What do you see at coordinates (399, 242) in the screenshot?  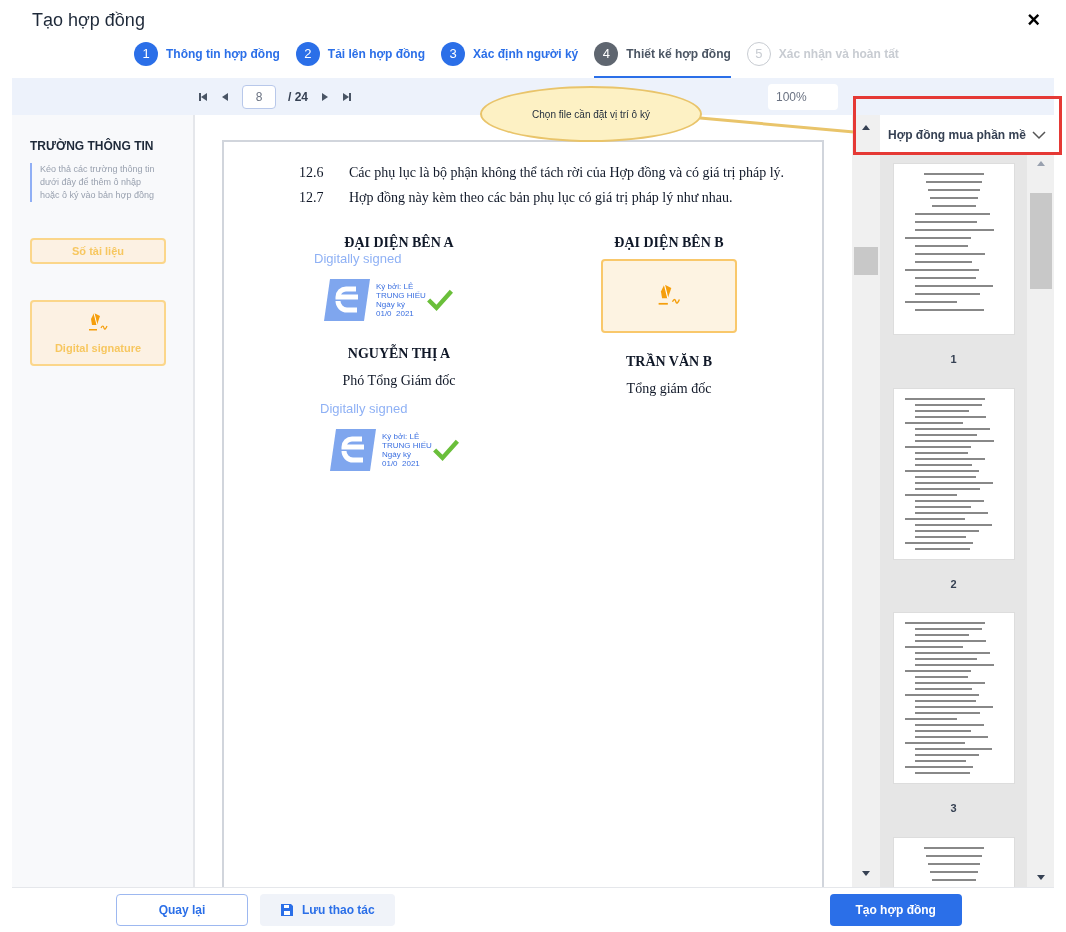 I see `party-heading: ĐẠI DIỆN BÊN A` at bounding box center [399, 242].